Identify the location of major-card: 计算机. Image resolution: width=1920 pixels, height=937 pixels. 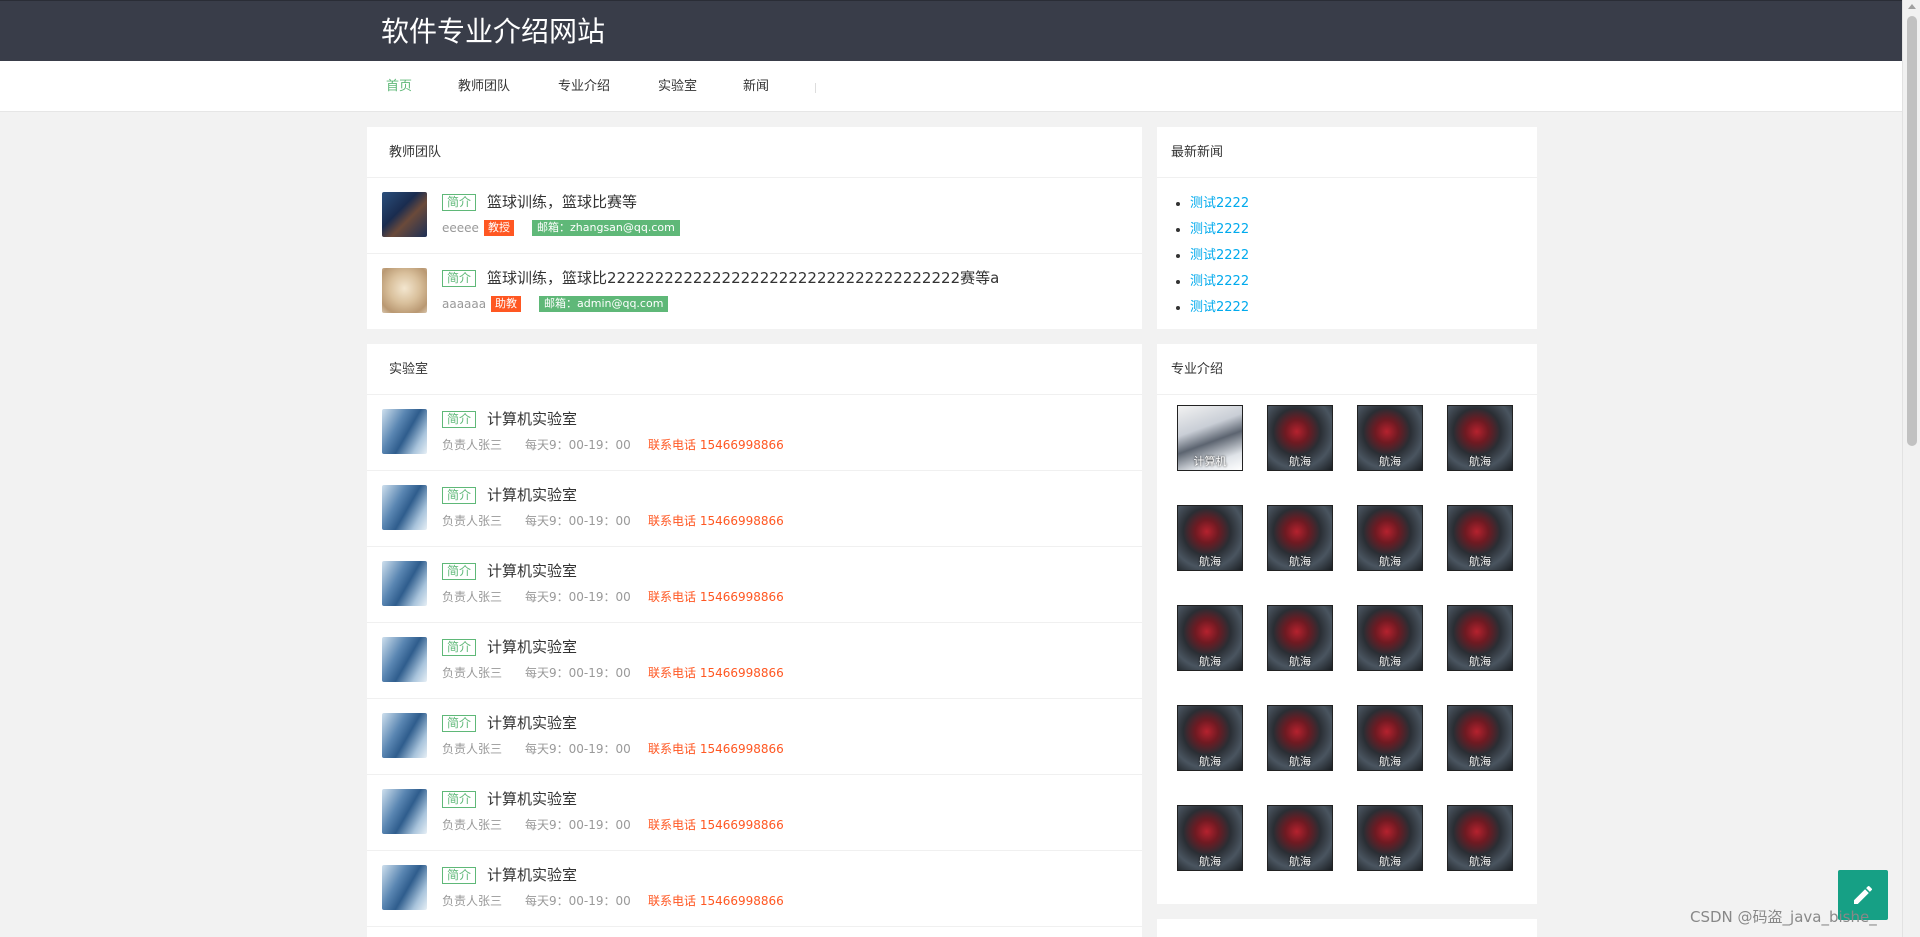
(1210, 438).